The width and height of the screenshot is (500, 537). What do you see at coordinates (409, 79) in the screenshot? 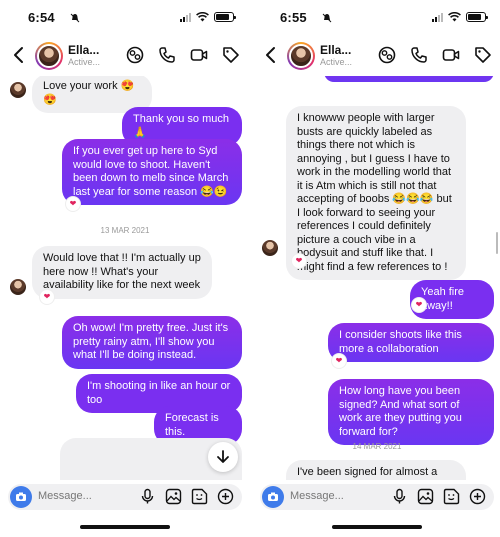
I see `message-outgoing-partial` at bounding box center [409, 79].